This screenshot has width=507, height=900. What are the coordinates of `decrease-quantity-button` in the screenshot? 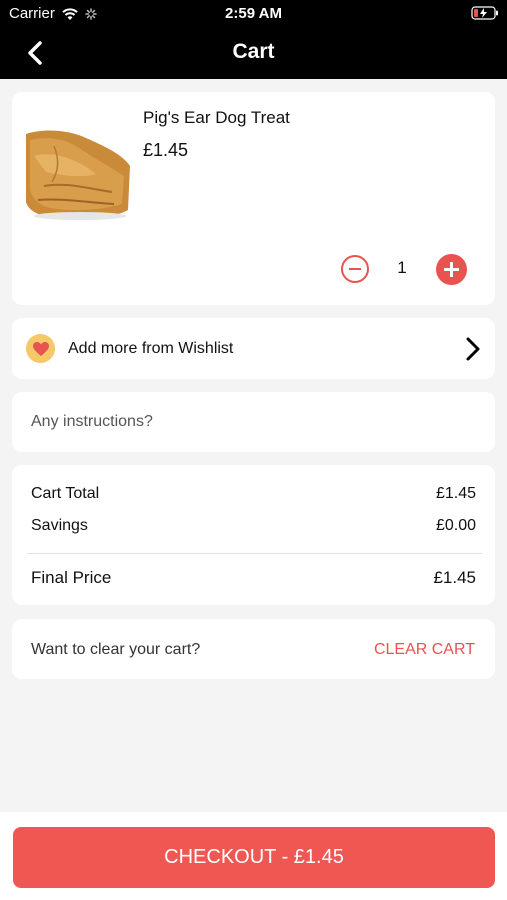 It's located at (355, 269).